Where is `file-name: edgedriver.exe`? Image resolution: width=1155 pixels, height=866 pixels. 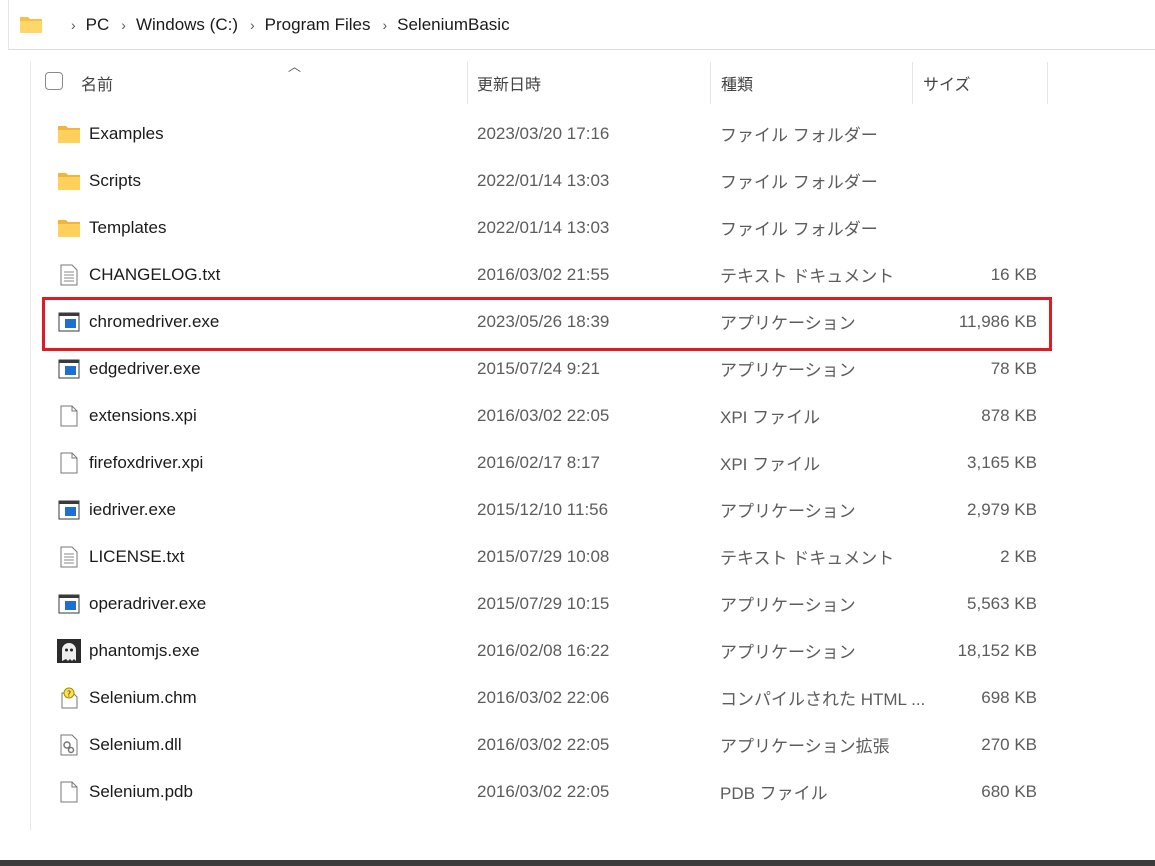 file-name: edgedriver.exe is located at coordinates (145, 368).